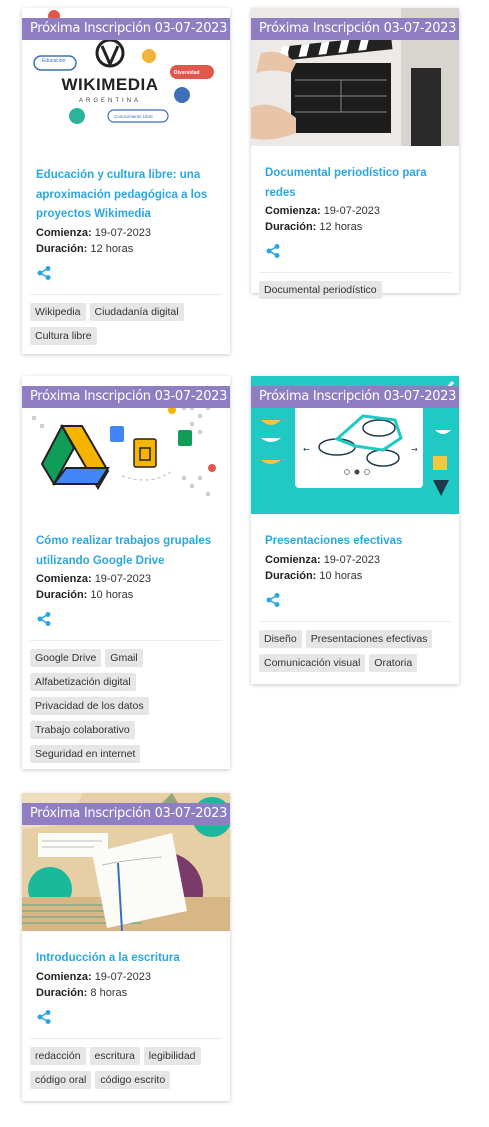  Describe the element at coordinates (369, 638) in the screenshot. I see `tag: Presentaciones efectivas` at that location.